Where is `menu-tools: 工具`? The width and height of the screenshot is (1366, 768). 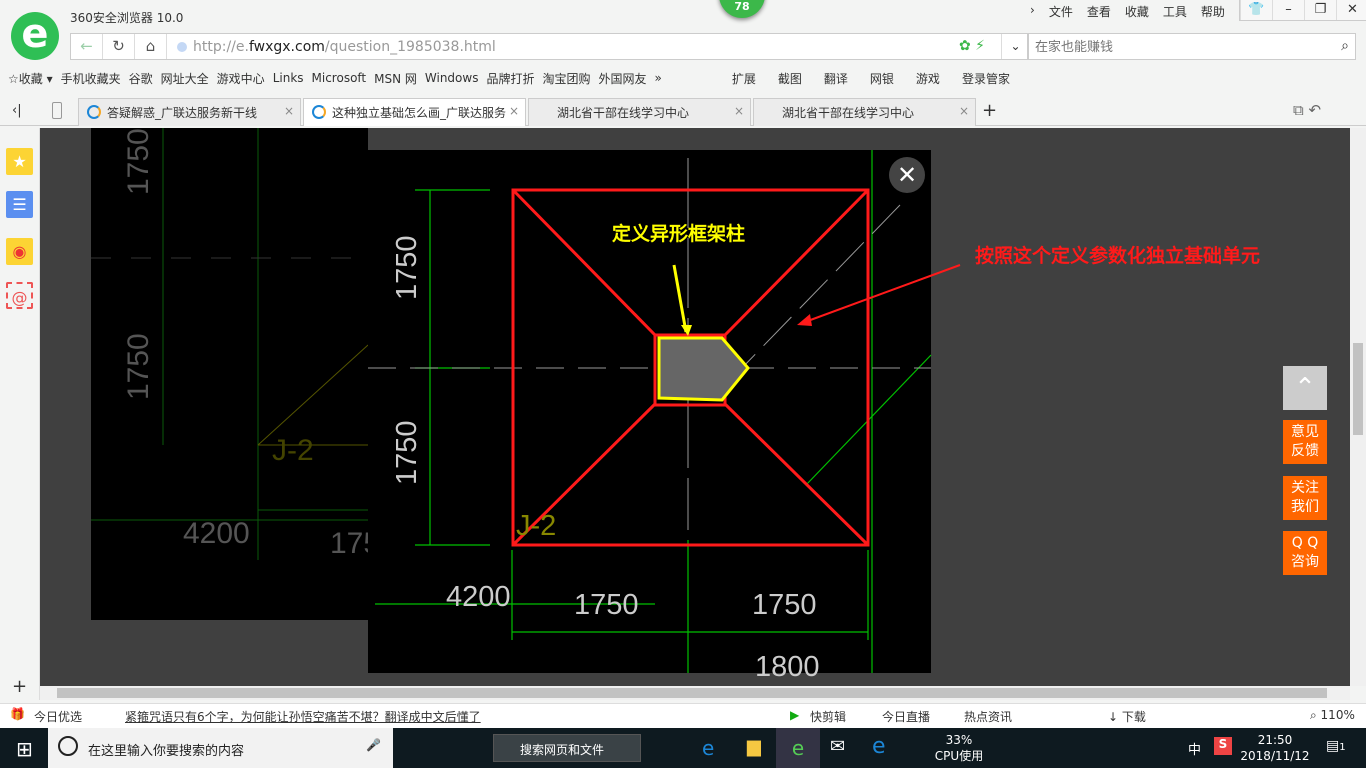
menu-tools: 工具 is located at coordinates (1175, 11).